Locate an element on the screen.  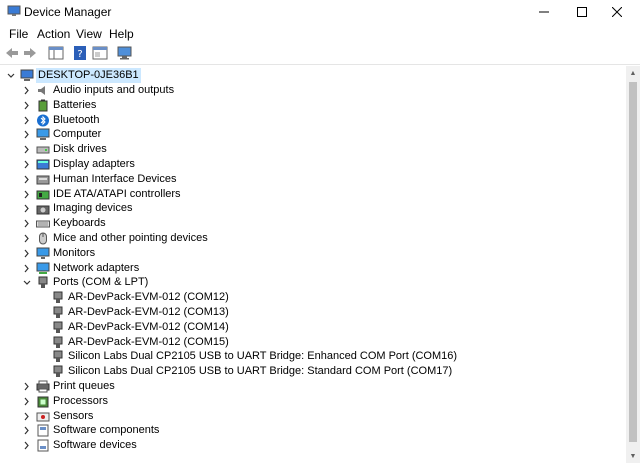
tree-port-item: AR-DevPack-EVM-012 (COM12) is located at coordinates (210, 297).